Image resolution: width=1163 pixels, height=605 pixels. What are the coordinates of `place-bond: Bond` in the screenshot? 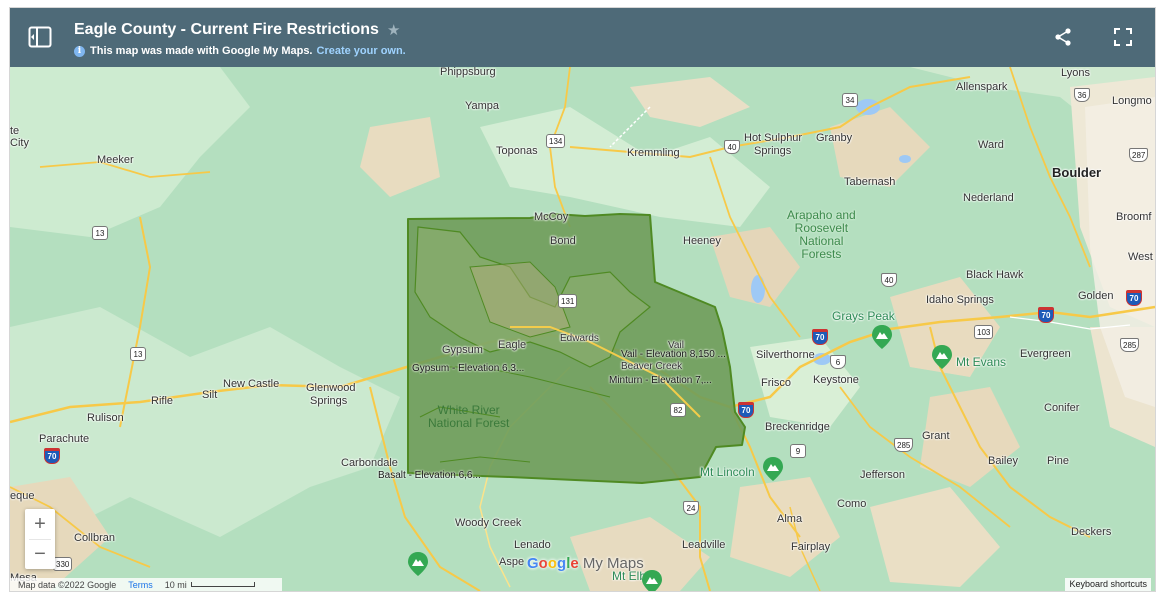 It's located at (563, 241).